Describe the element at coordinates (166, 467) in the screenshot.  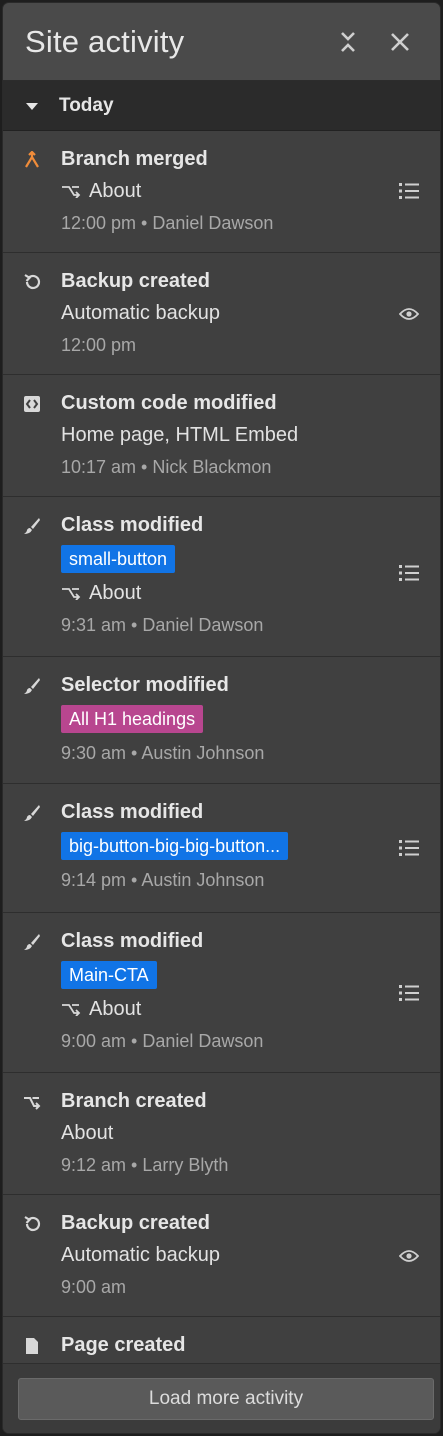
I see `activity-meta: 10:17 am • Nick Blackmon` at that location.